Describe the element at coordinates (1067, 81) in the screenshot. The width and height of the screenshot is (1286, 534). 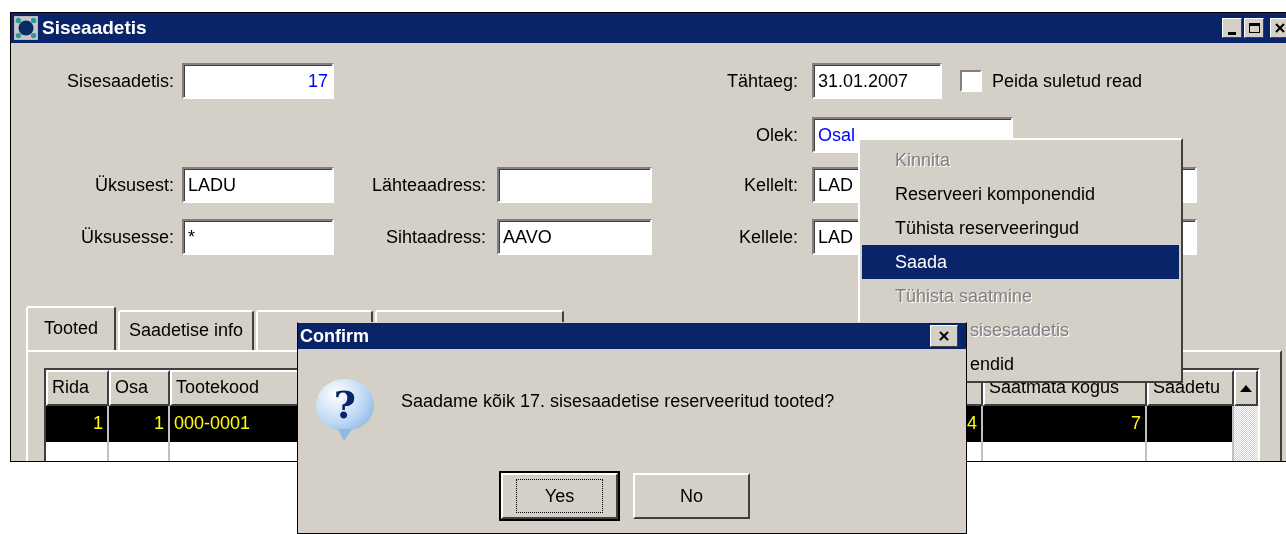
I see `checkbox-label: Peida suletud read` at that location.